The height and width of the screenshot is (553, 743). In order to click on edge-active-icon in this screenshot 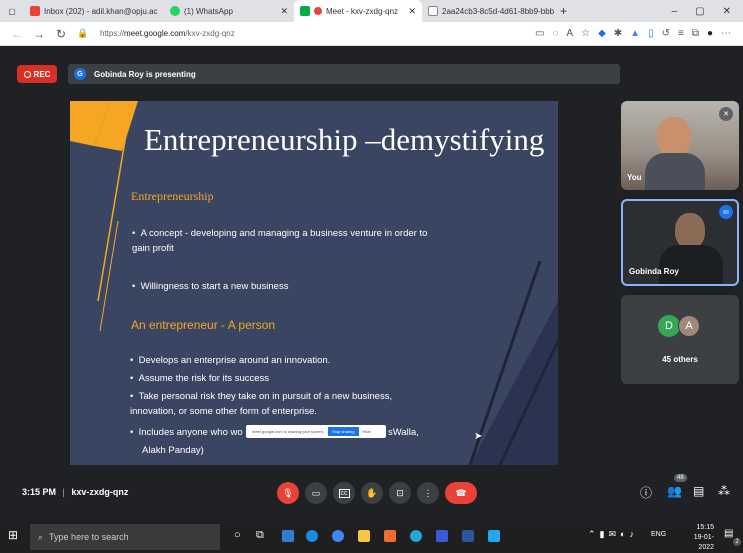, I will do `click(416, 536)`.